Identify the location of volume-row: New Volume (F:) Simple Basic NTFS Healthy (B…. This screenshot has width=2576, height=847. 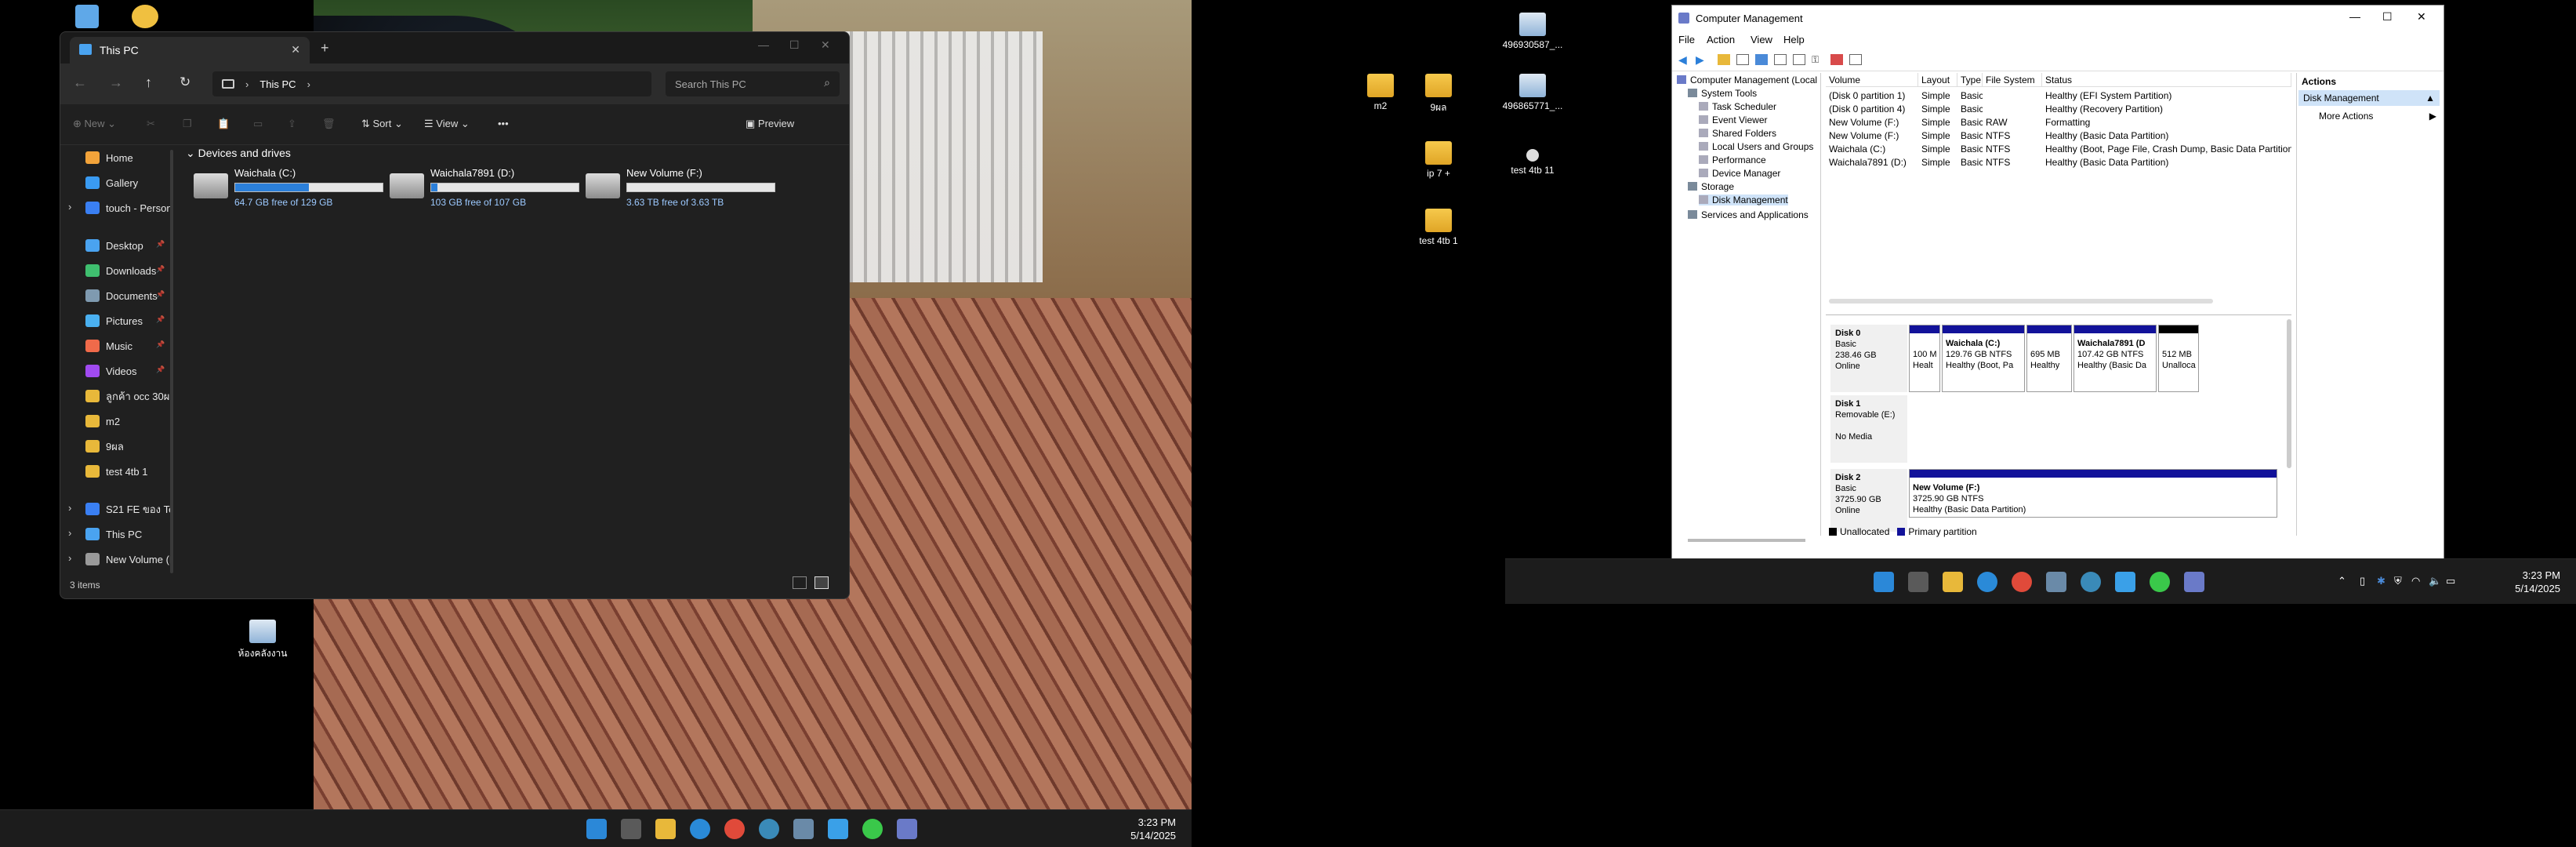
(2059, 135).